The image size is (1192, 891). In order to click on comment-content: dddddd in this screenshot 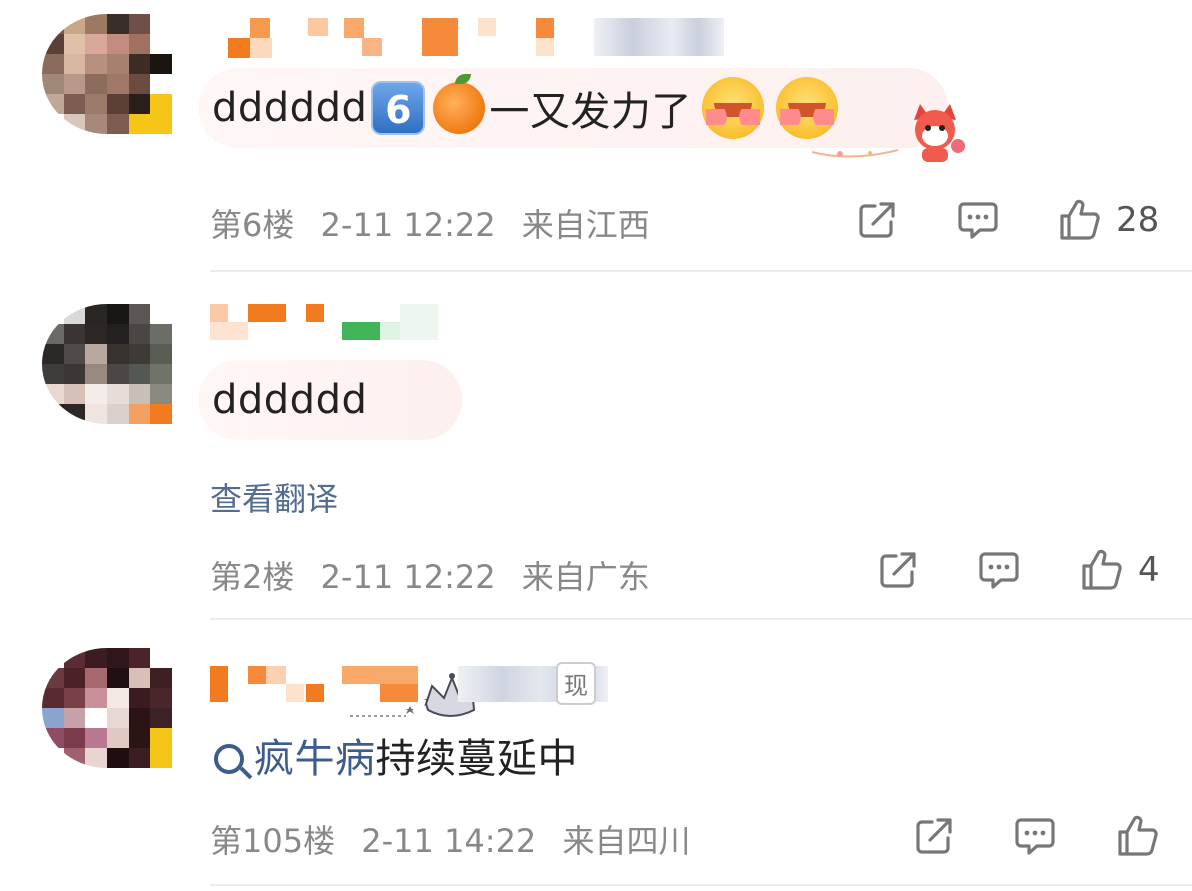, I will do `click(330, 400)`.